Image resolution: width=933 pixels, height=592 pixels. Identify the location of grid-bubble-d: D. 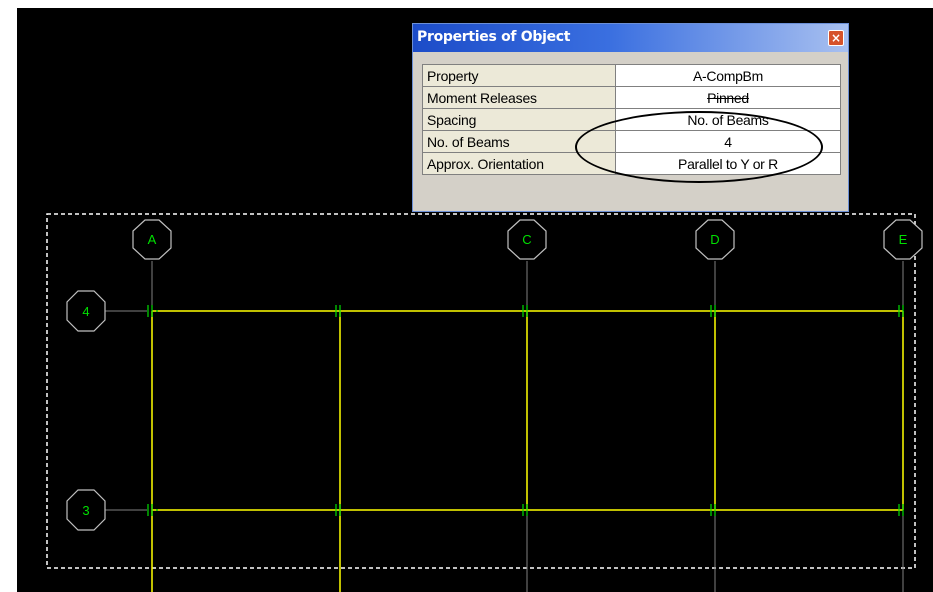
(715, 239).